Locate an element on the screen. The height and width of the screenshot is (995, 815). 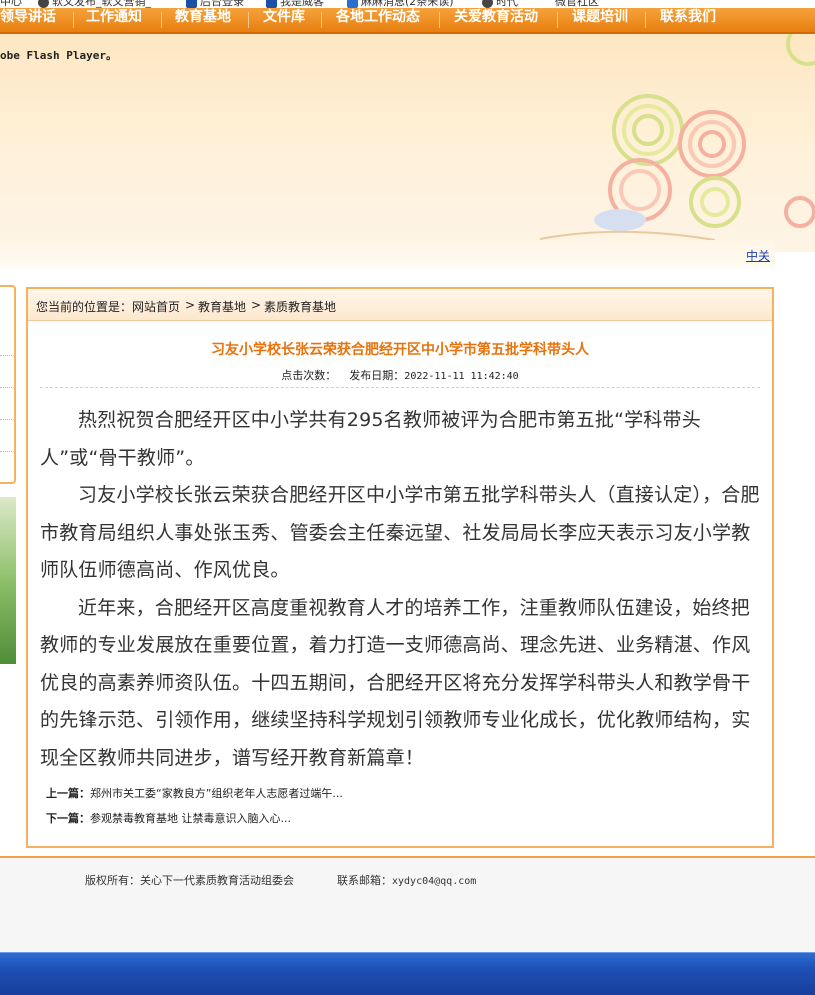
mail-icon is located at coordinates (352, 4).